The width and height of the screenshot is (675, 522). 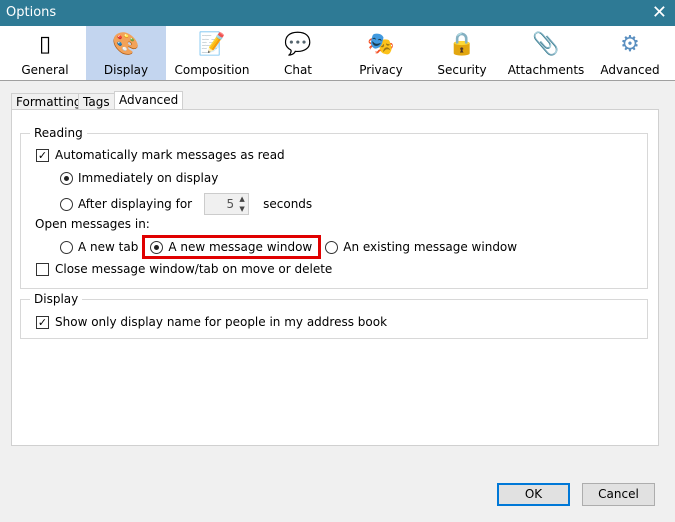 What do you see at coordinates (92, 224) in the screenshot?
I see `open-messages-label: Open messages in:` at bounding box center [92, 224].